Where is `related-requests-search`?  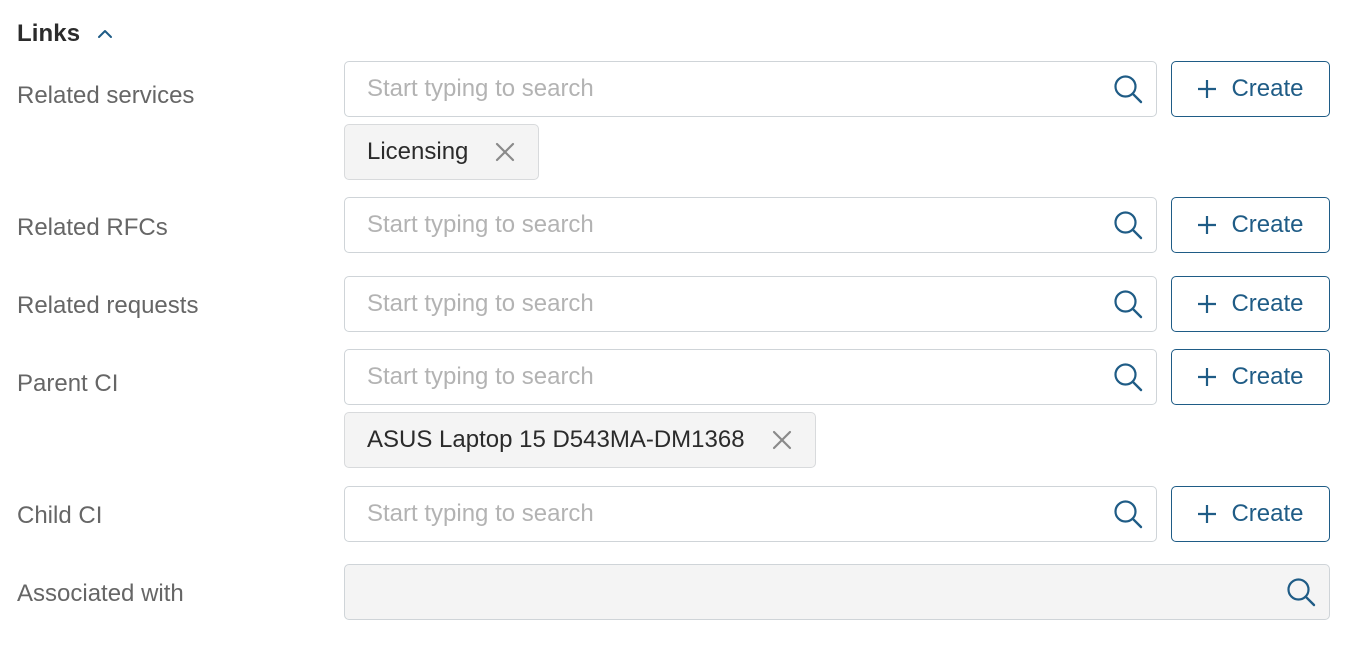
related-requests-search is located at coordinates (750, 304).